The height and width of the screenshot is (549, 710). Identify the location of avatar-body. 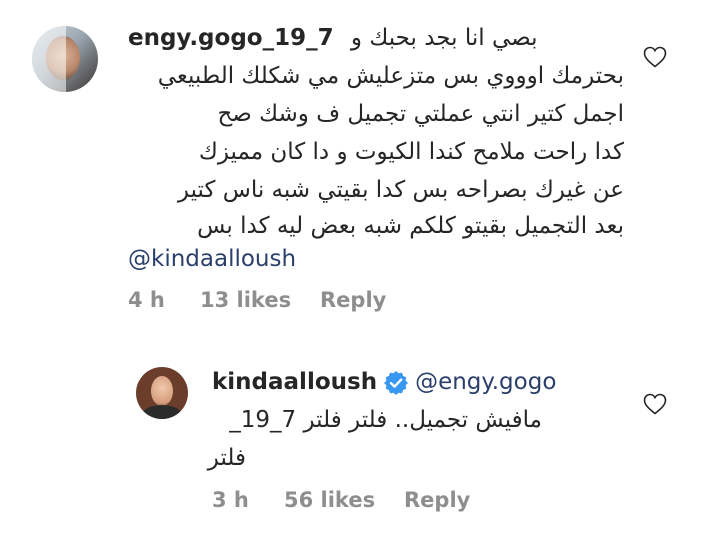
(162, 412).